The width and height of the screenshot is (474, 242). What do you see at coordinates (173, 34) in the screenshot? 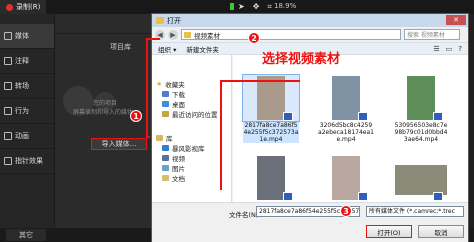
I see `forward-icon: ▶` at bounding box center [173, 34].